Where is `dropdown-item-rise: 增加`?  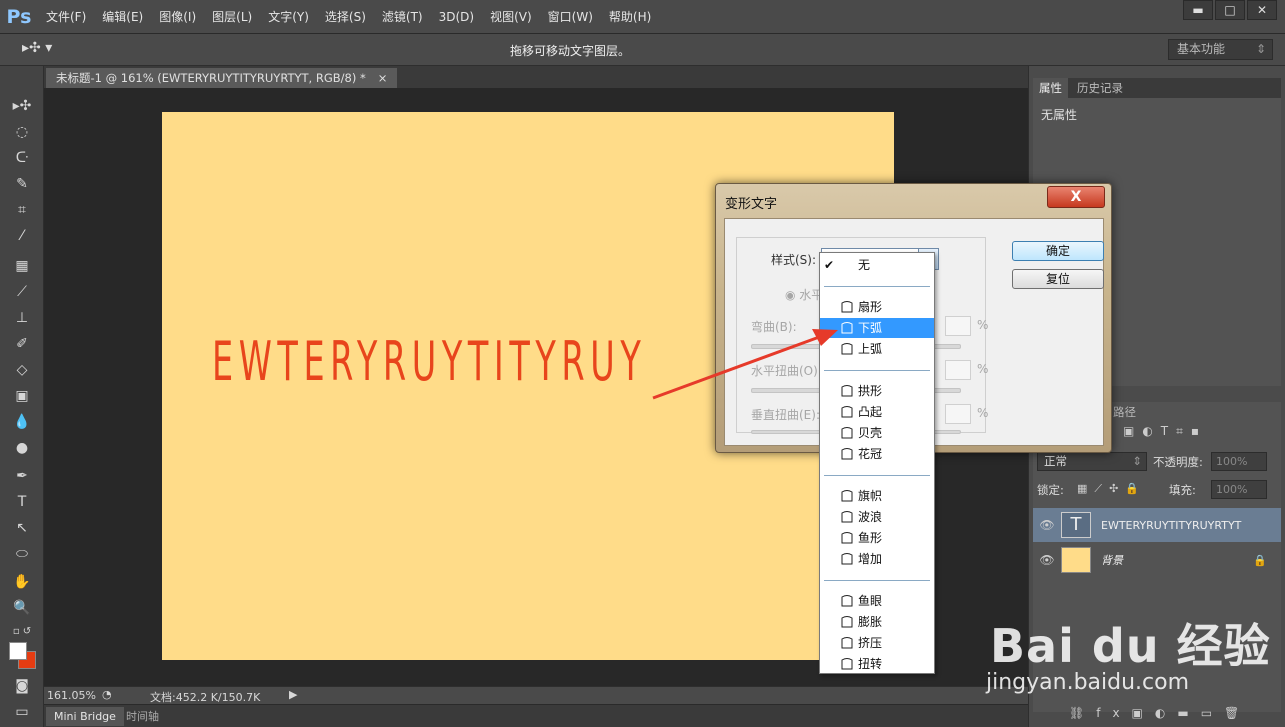
dropdown-item-rise: 增加 is located at coordinates (877, 559).